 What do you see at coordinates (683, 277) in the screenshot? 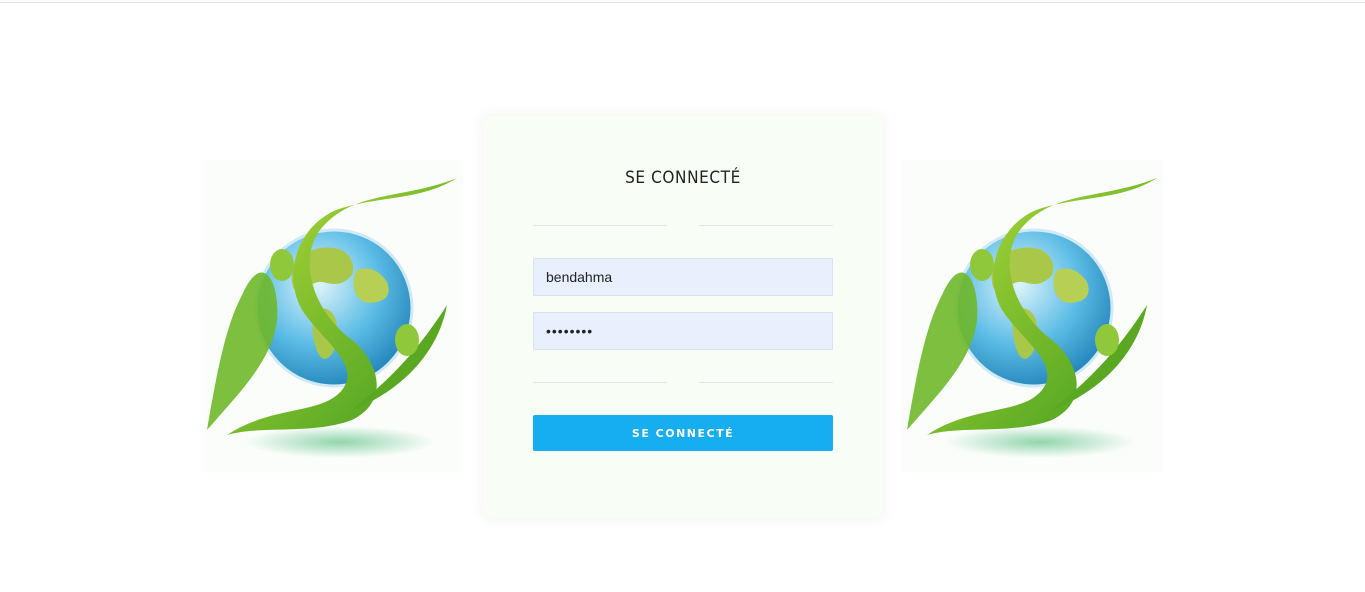
I see `username-input` at bounding box center [683, 277].